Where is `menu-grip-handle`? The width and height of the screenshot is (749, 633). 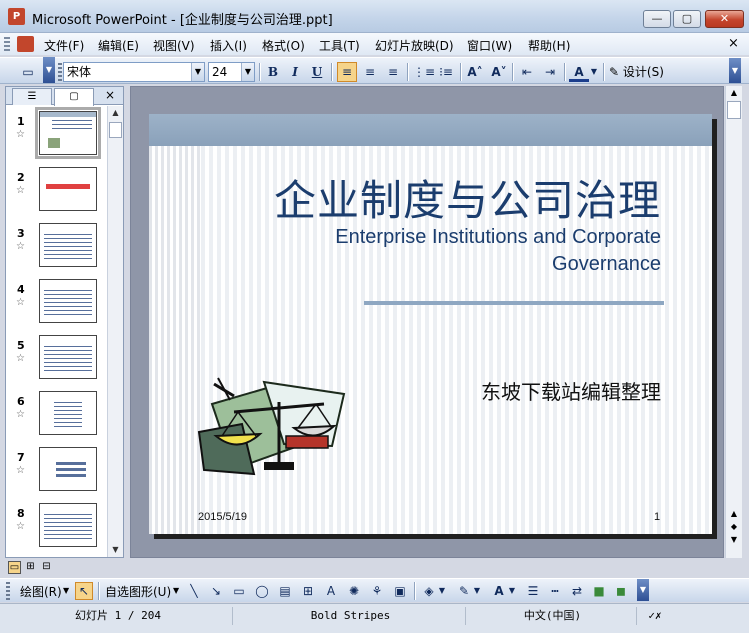 menu-grip-handle is located at coordinates (7, 44).